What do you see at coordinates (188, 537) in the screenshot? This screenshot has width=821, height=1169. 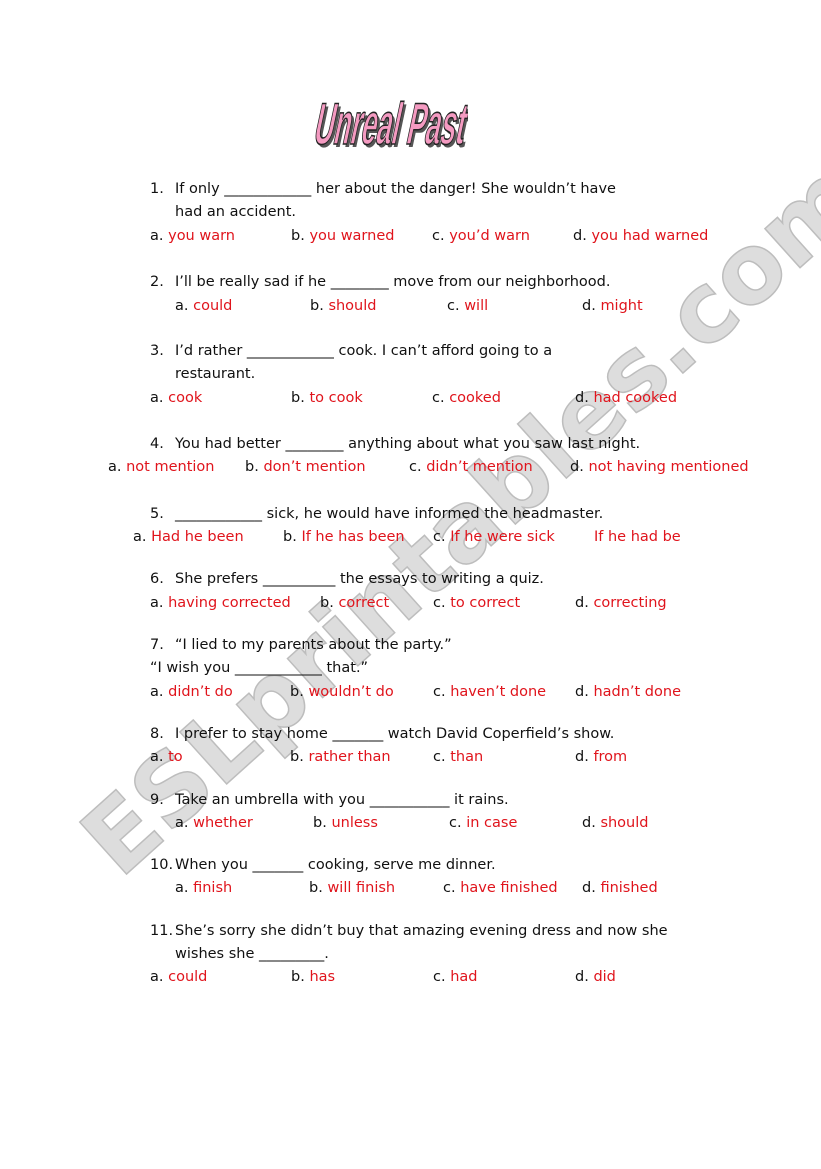 I see `option-a: a. Had he been` at bounding box center [188, 537].